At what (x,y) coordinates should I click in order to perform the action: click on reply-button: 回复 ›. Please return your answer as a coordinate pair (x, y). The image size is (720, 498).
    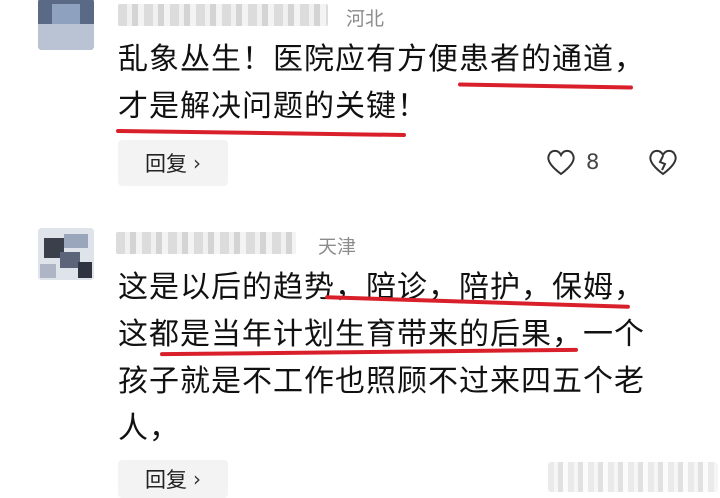
    Looking at the image, I should click on (173, 479).